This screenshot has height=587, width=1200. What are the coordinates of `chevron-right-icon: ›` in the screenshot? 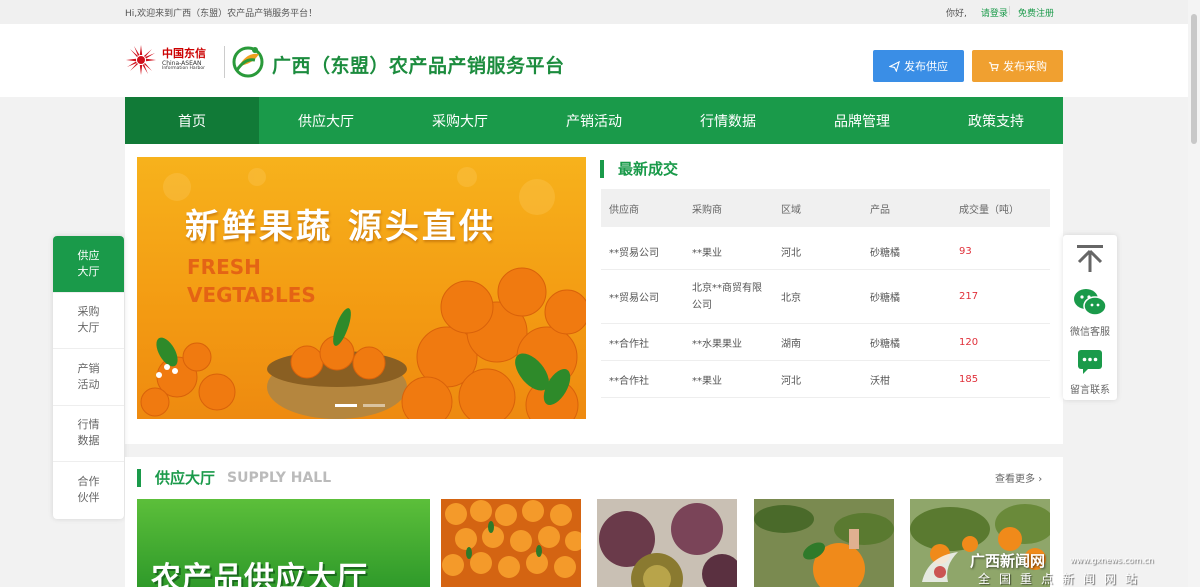 It's located at (1040, 479).